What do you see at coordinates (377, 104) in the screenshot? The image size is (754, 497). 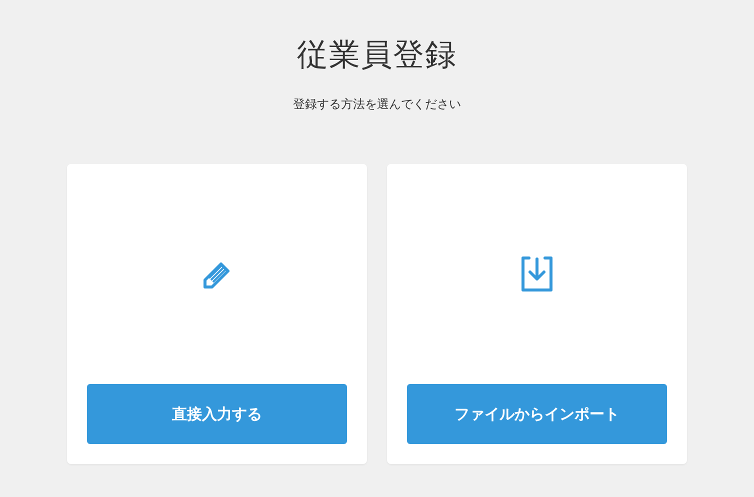 I see `page-subtitle: 登録する方法を選んでください` at bounding box center [377, 104].